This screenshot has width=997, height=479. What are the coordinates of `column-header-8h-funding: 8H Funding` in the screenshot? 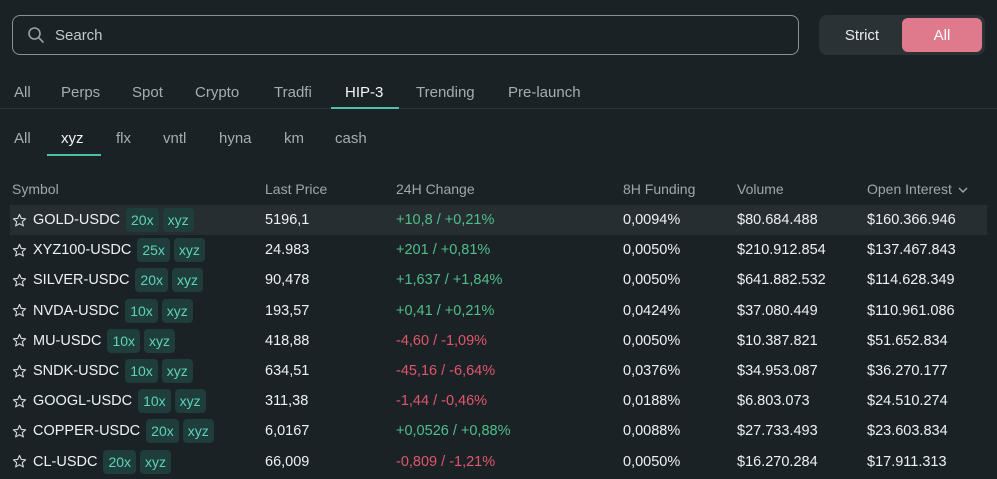 It's located at (659, 189).